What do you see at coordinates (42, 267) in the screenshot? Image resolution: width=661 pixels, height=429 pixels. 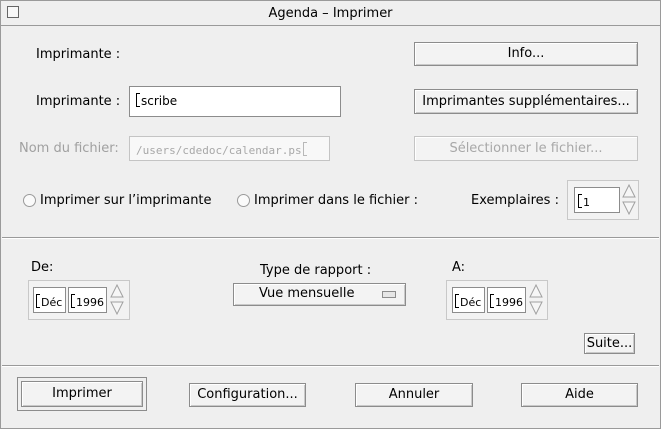 I see `from-label: De:` at bounding box center [42, 267].